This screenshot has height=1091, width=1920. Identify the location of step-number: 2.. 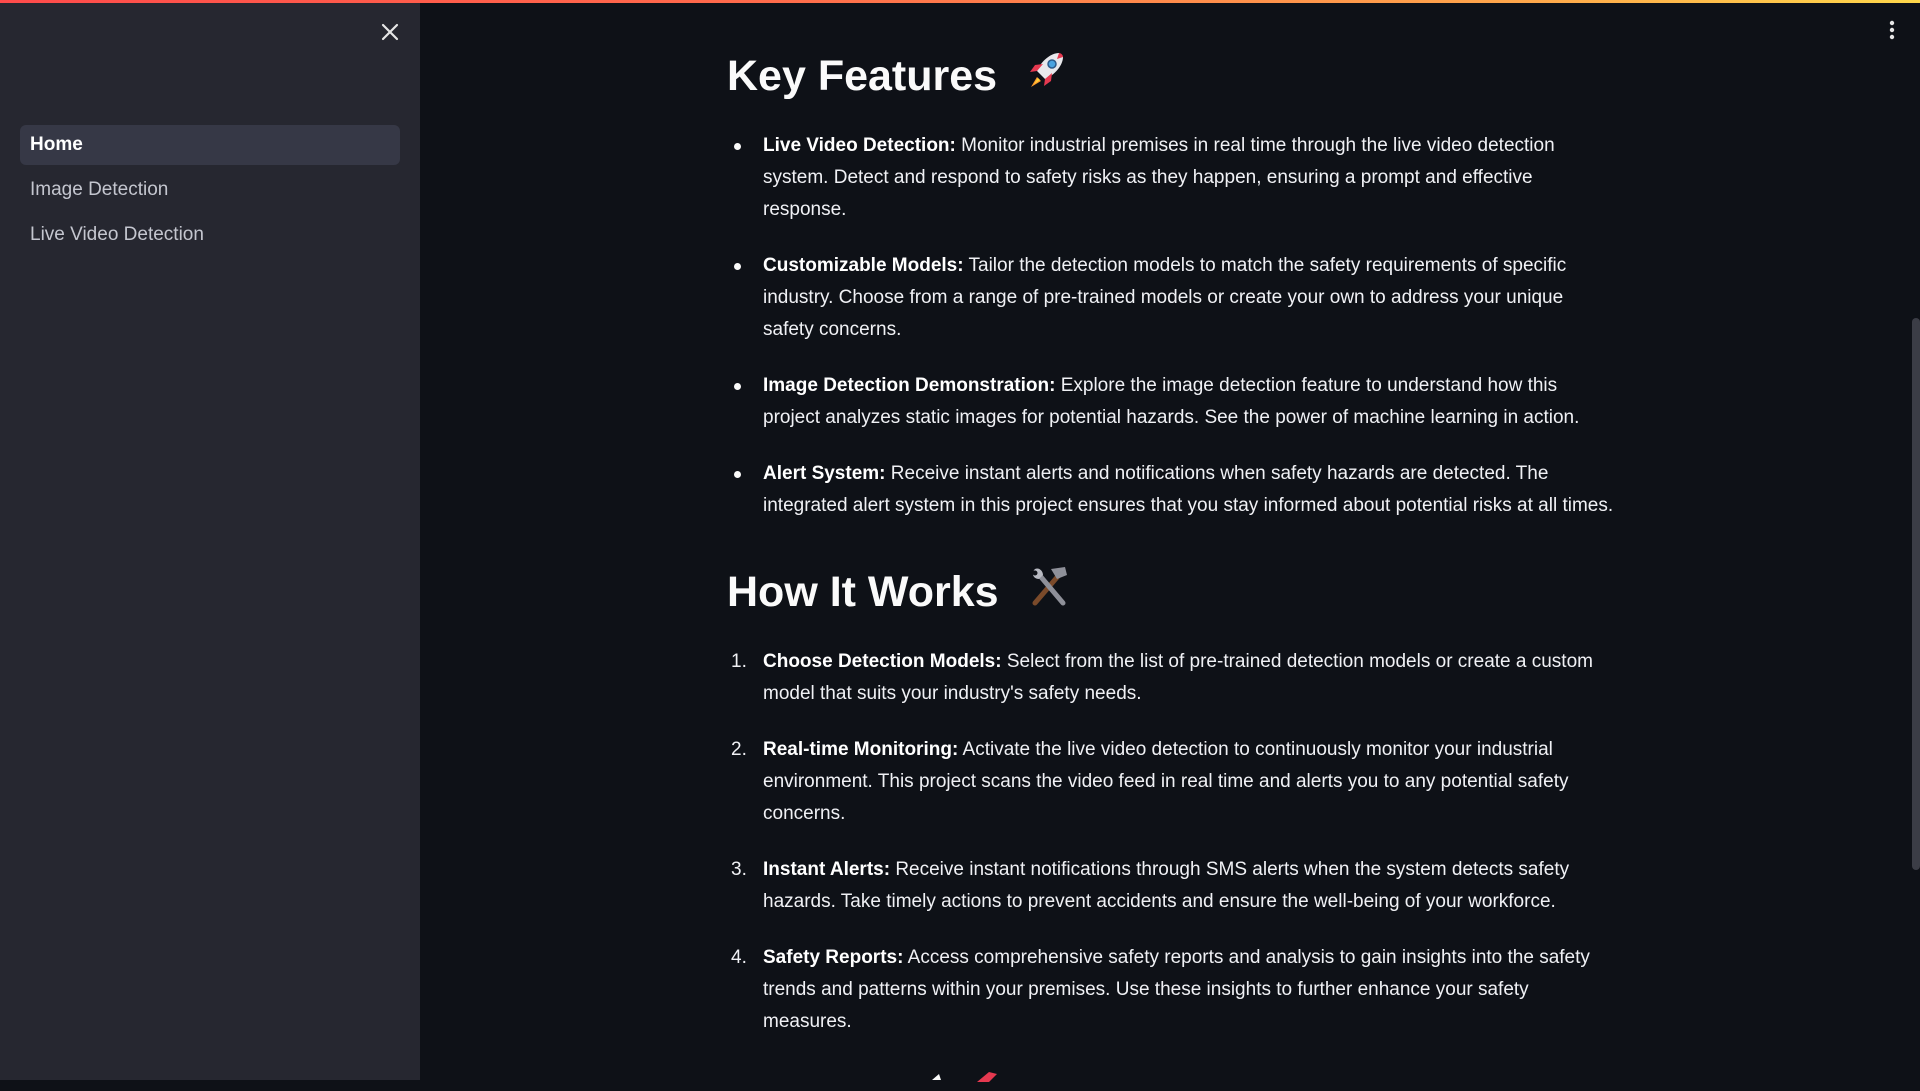
(739, 749).